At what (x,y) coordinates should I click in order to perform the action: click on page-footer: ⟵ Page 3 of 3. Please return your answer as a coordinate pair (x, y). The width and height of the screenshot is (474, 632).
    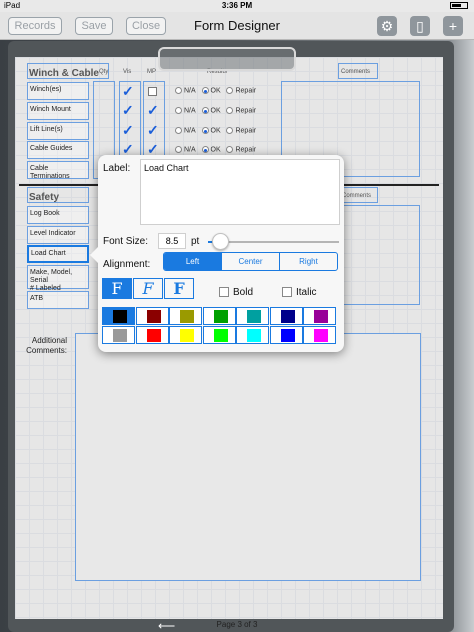
    Looking at the image, I should click on (237, 625).